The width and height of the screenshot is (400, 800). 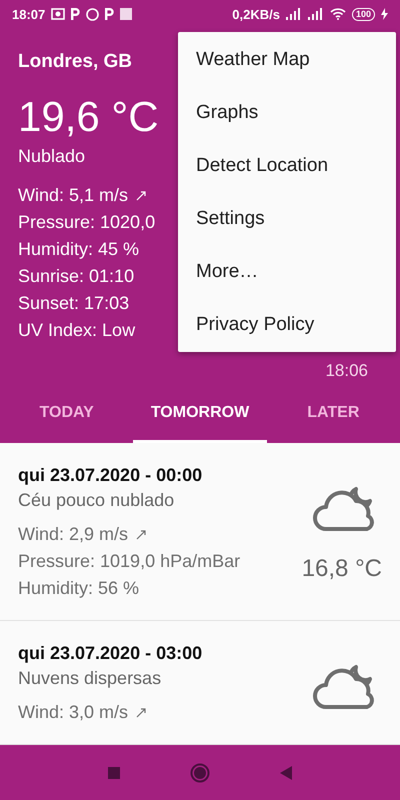 What do you see at coordinates (114, 772) in the screenshot?
I see `recents-button` at bounding box center [114, 772].